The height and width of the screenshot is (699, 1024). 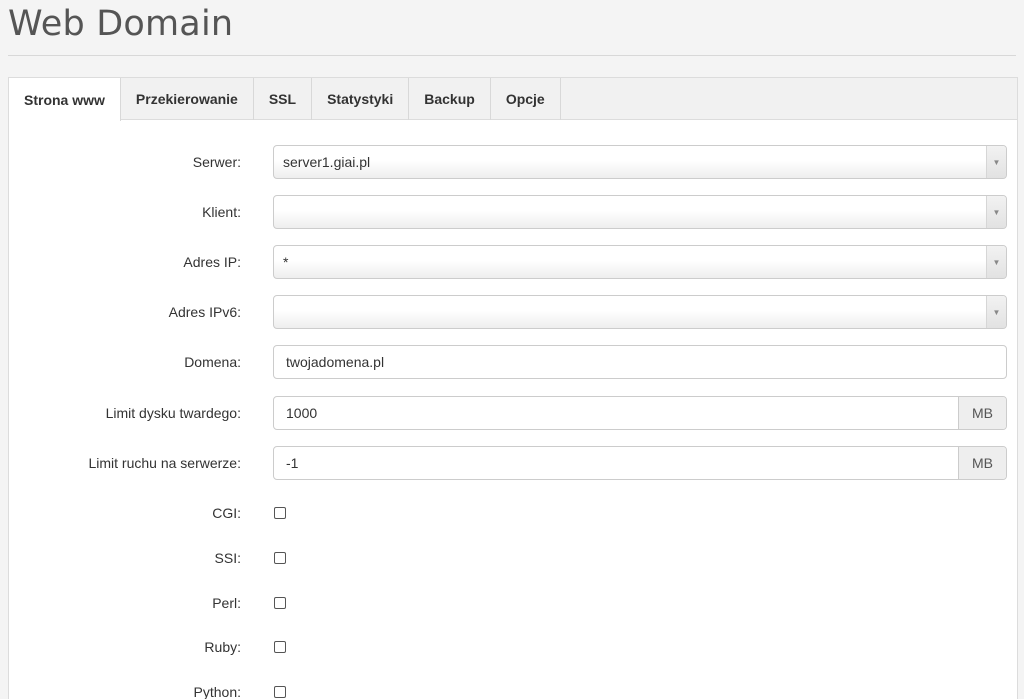 What do you see at coordinates (982, 413) in the screenshot?
I see `hd-quota-unit: MB` at bounding box center [982, 413].